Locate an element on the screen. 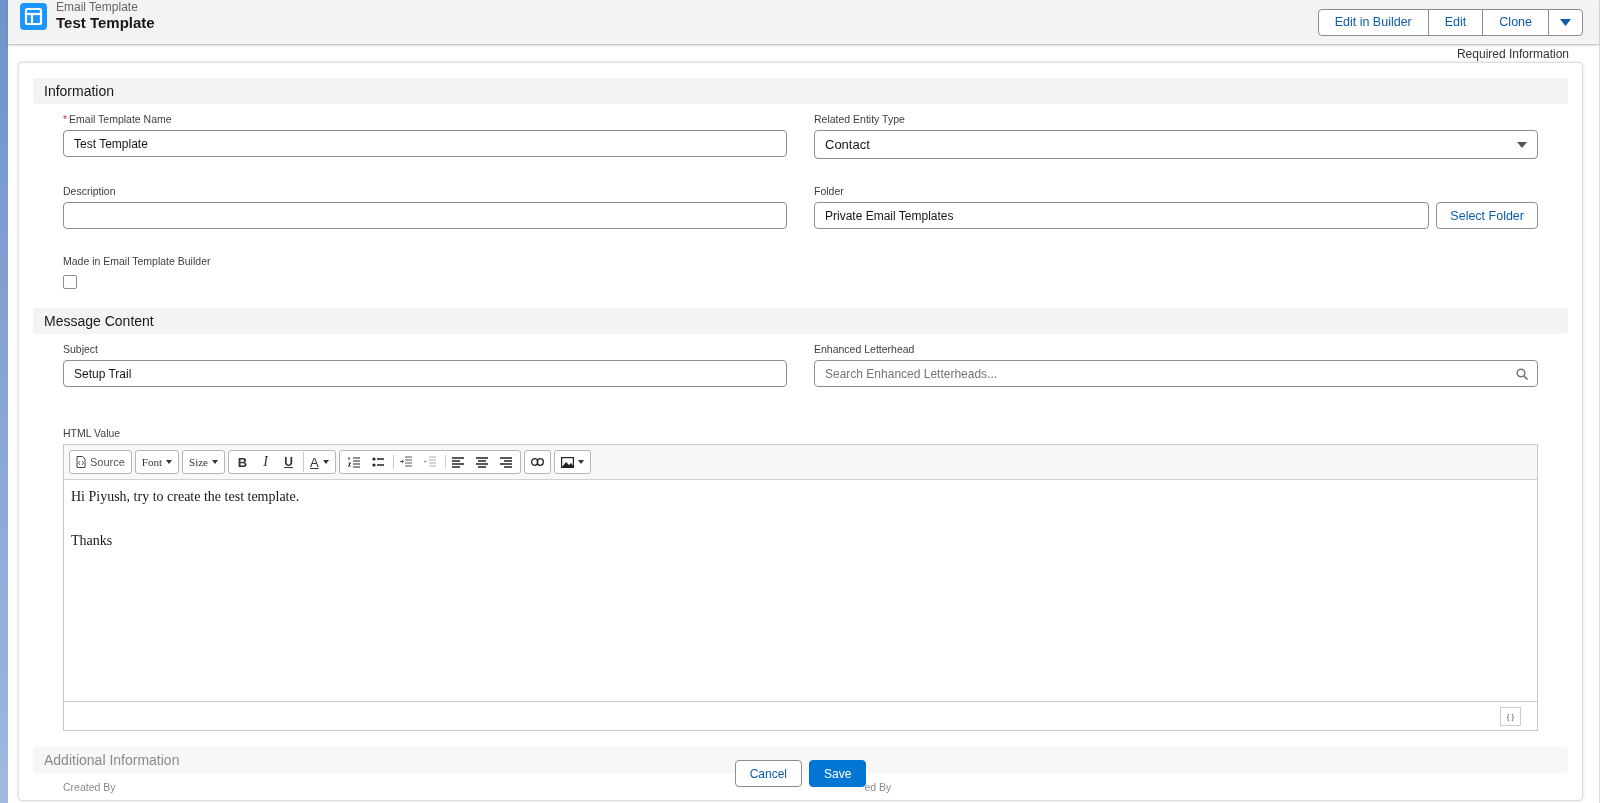 This screenshot has height=803, width=1600. action-button: Clone is located at coordinates (1515, 22).